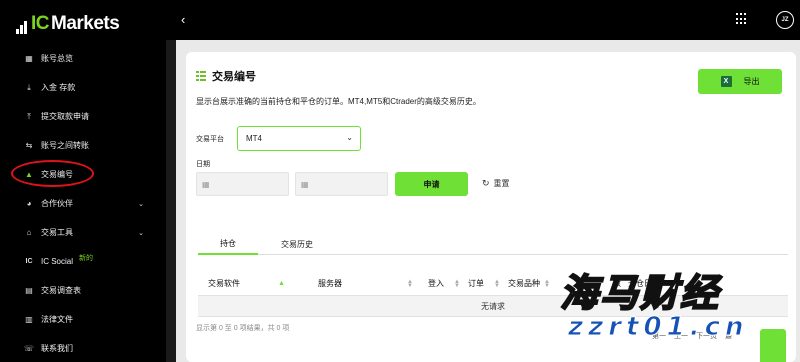 Image resolution: width=800 pixels, height=362 pixels. Describe the element at coordinates (243, 328) in the screenshot. I see `table-info: 显示第 0 至 0 项结果，共 0 项` at that location.